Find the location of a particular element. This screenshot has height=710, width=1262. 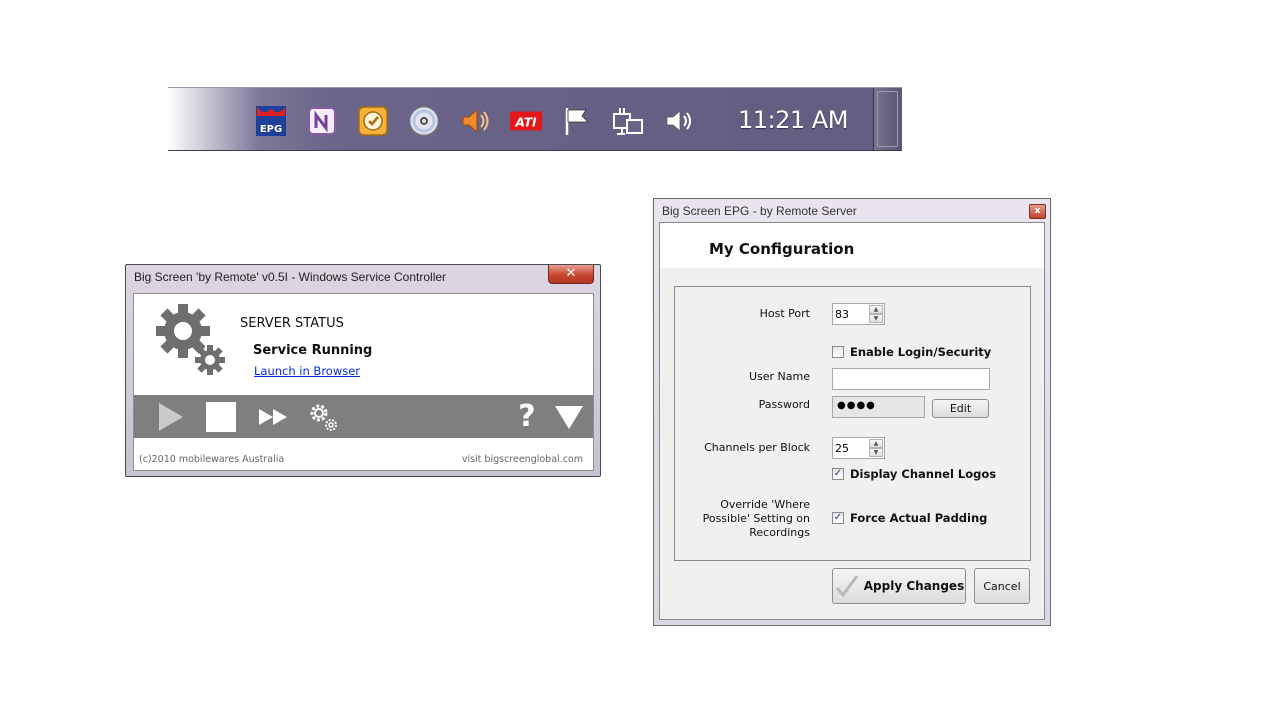

settings-gears-icon is located at coordinates (323, 417).